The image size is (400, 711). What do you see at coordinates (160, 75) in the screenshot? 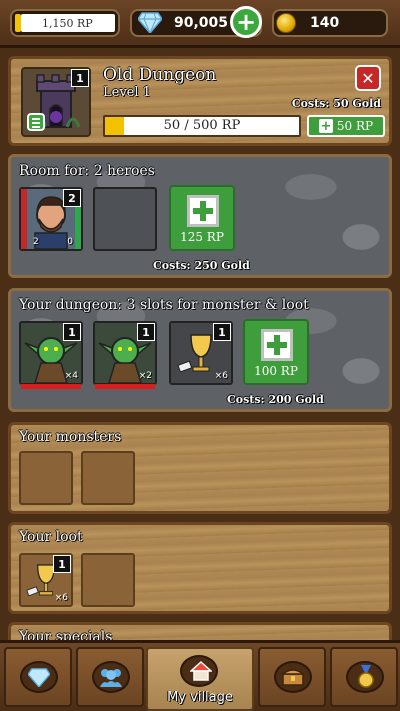
I see `dungeon-name: Old Dungeon` at bounding box center [160, 75].